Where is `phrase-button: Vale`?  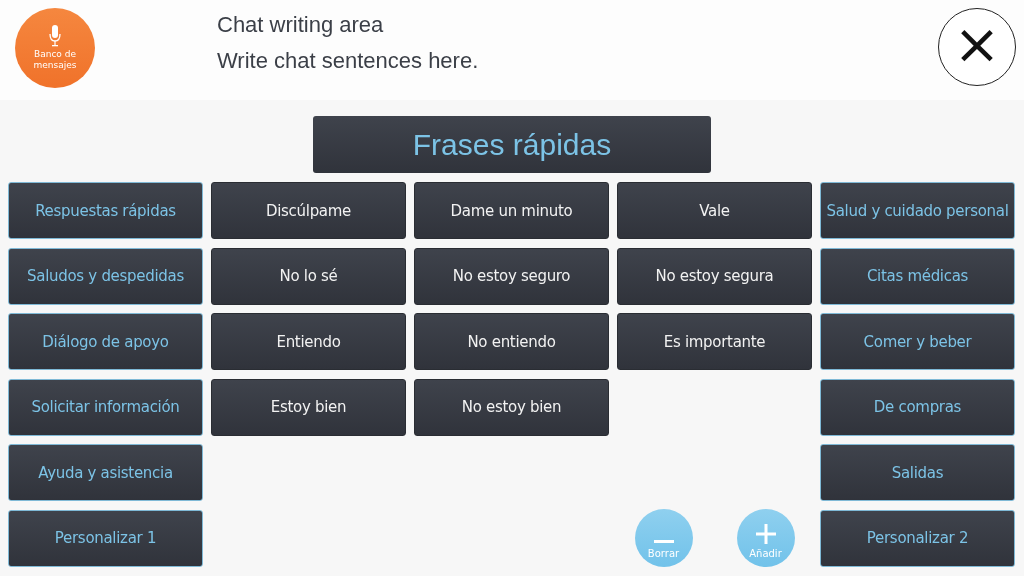 phrase-button: Vale is located at coordinates (714, 210).